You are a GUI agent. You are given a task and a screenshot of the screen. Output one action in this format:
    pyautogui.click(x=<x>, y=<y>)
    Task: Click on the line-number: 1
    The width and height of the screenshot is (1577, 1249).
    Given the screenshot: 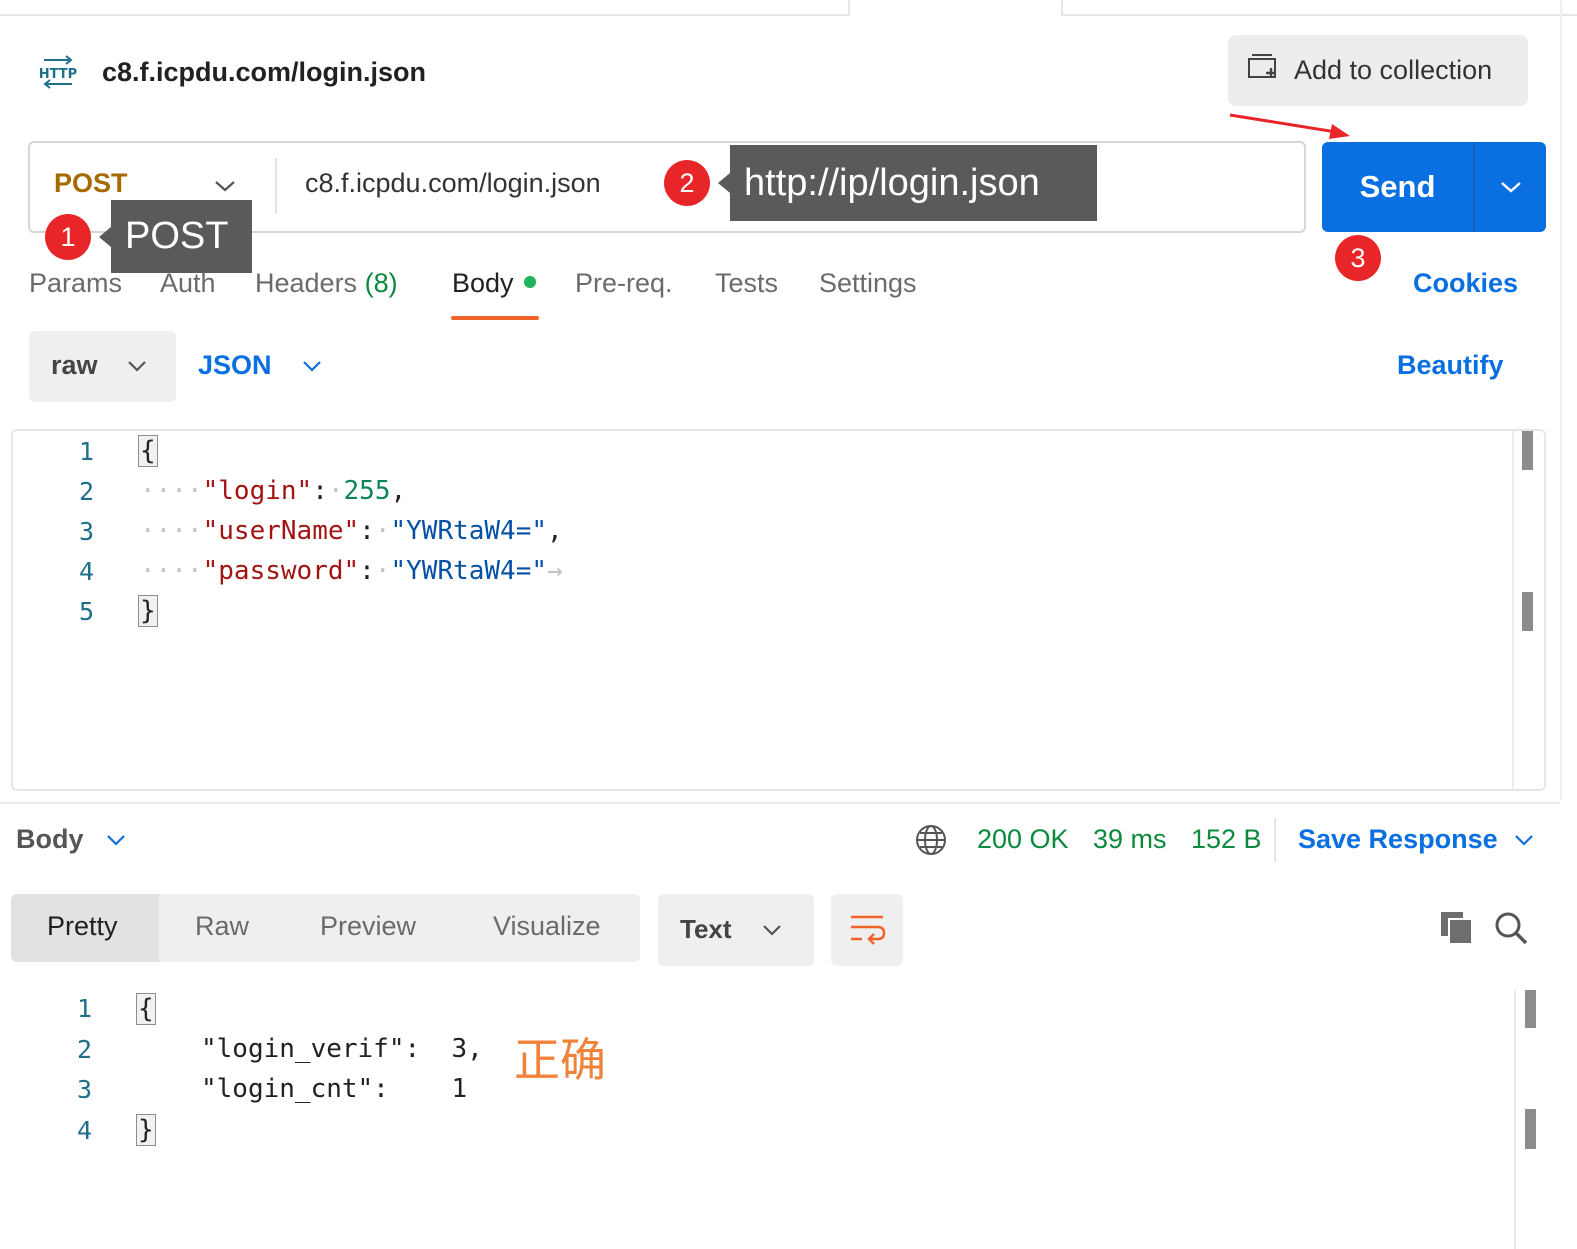 What is the action you would take?
    pyautogui.click(x=86, y=451)
    